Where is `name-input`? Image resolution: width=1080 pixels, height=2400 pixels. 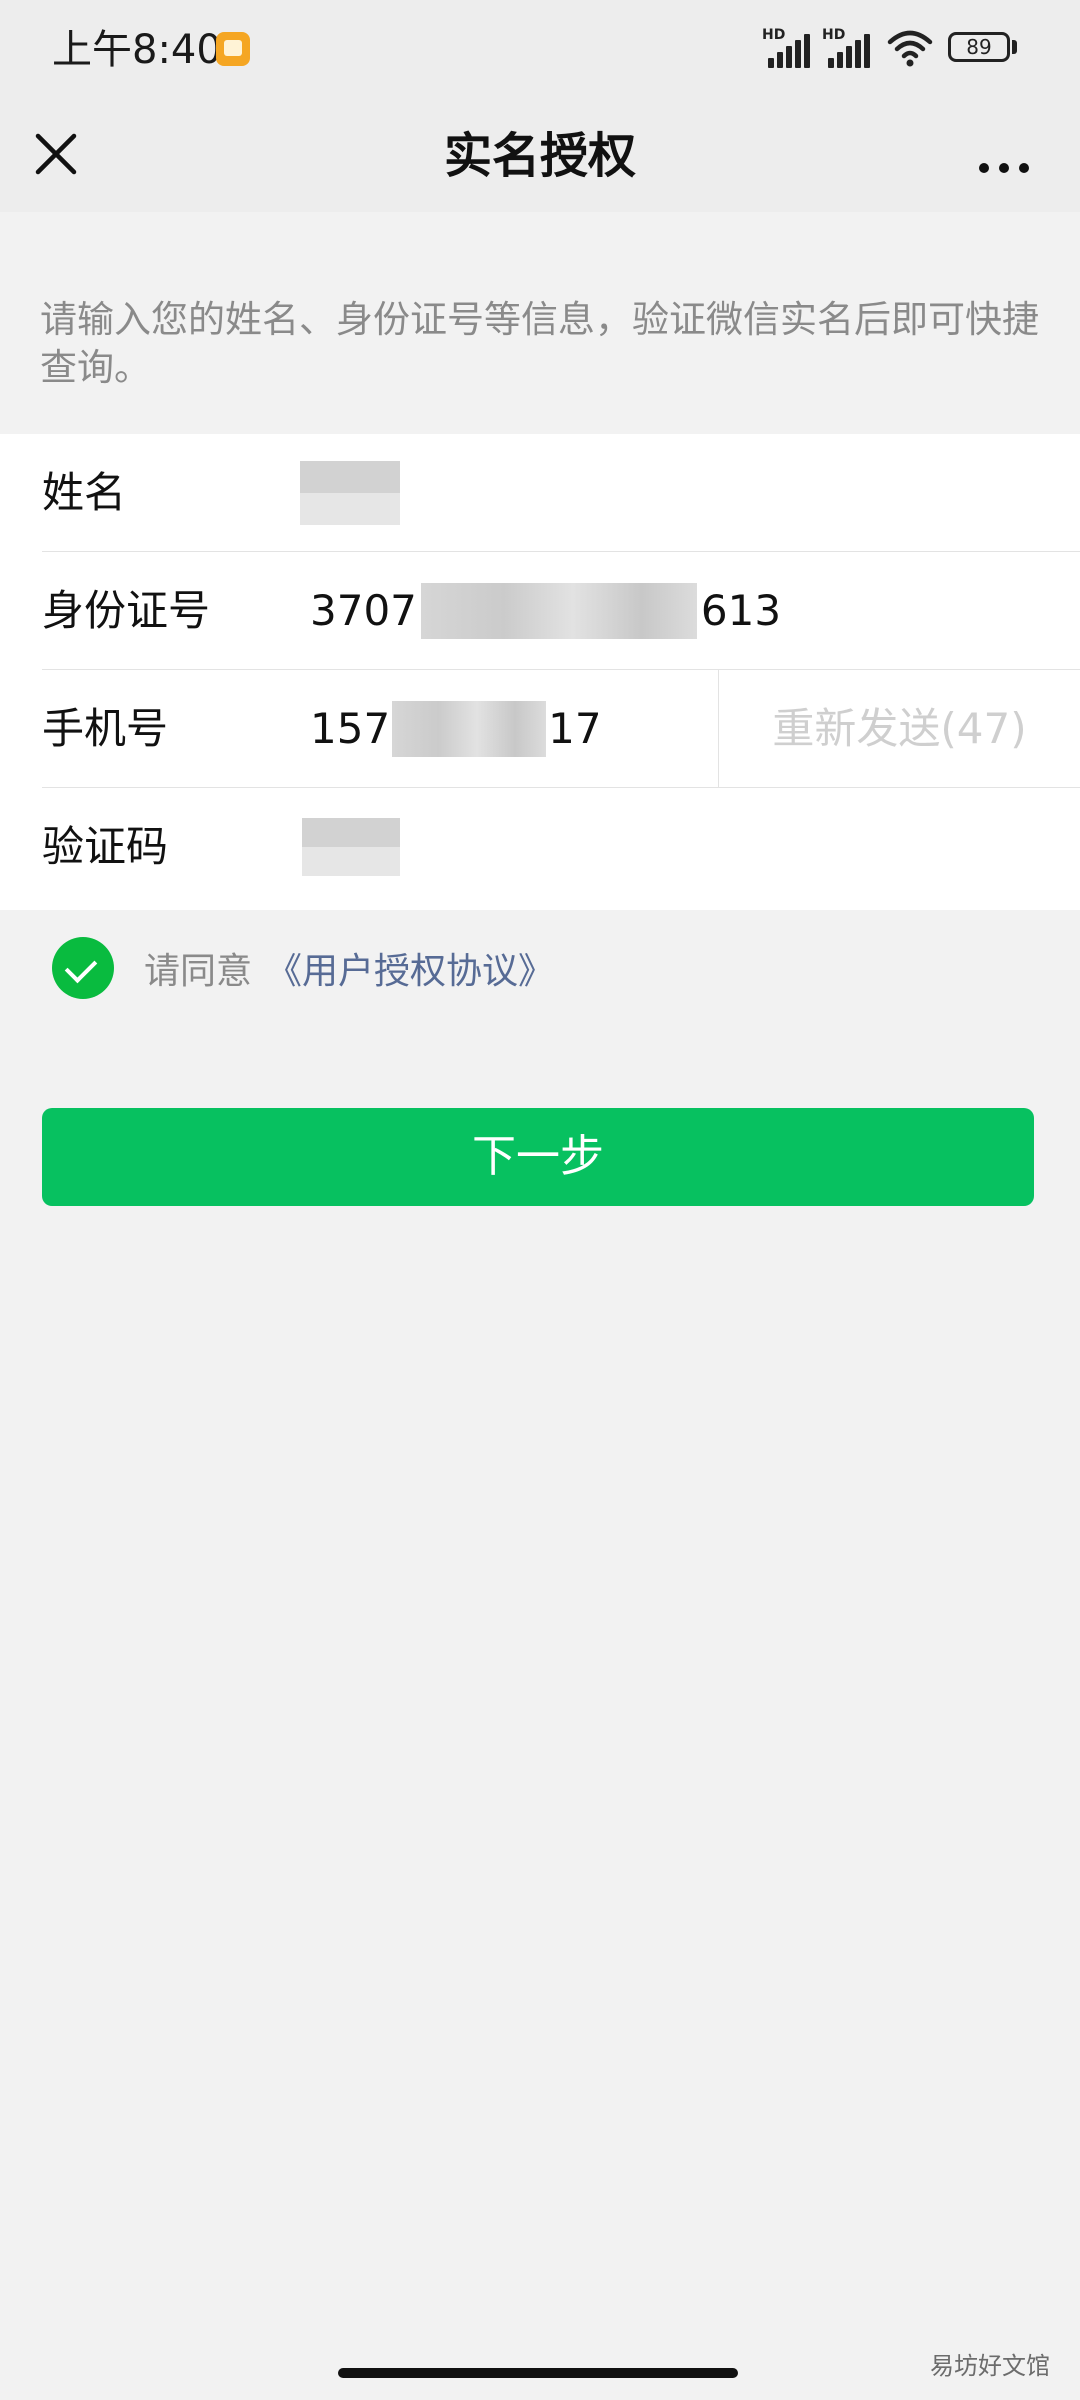
name-input is located at coordinates (350, 493).